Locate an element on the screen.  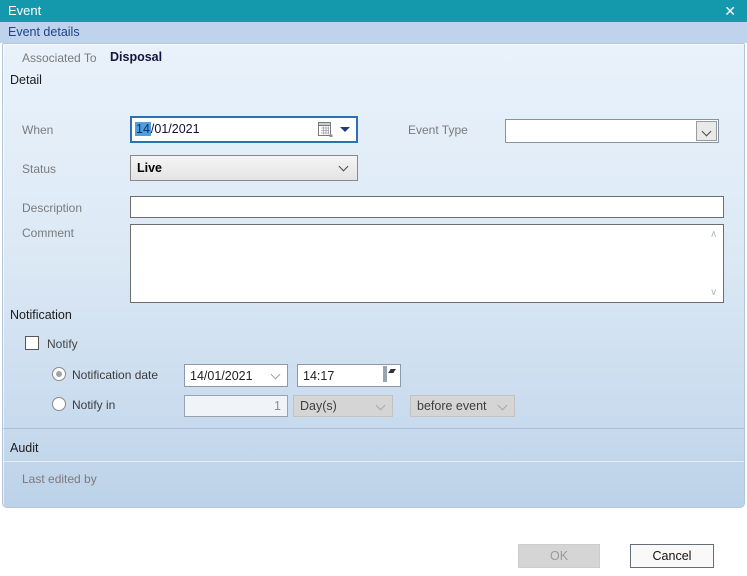
when-label: When is located at coordinates (38, 130).